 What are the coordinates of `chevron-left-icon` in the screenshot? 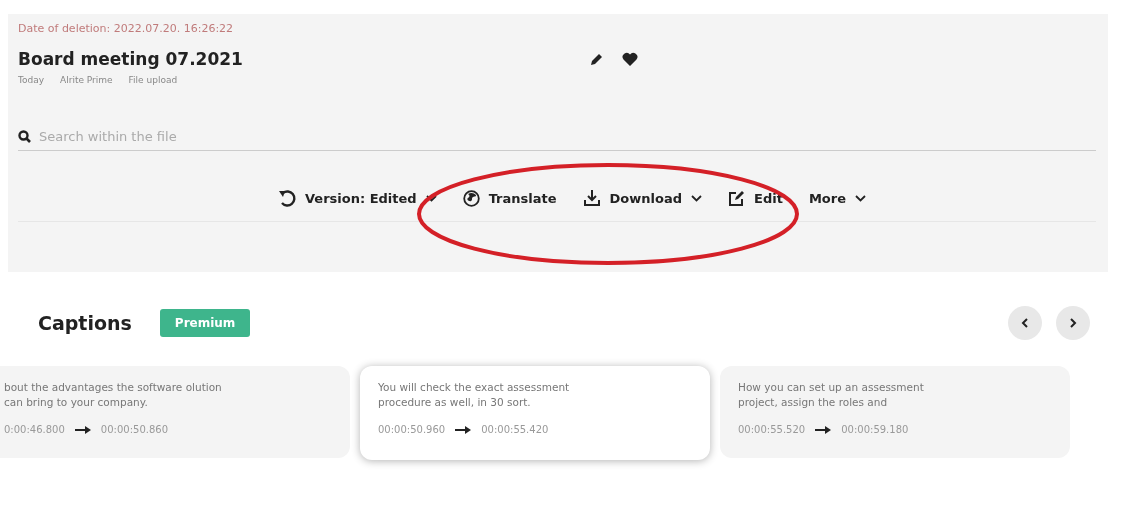 It's located at (1025, 323).